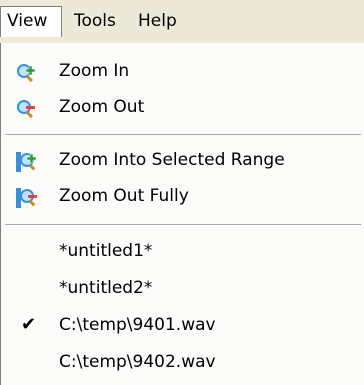 The width and height of the screenshot is (364, 385). I want to click on menu-item-zoom-selected-range: Zoom Into Selected Range, so click(182, 160).